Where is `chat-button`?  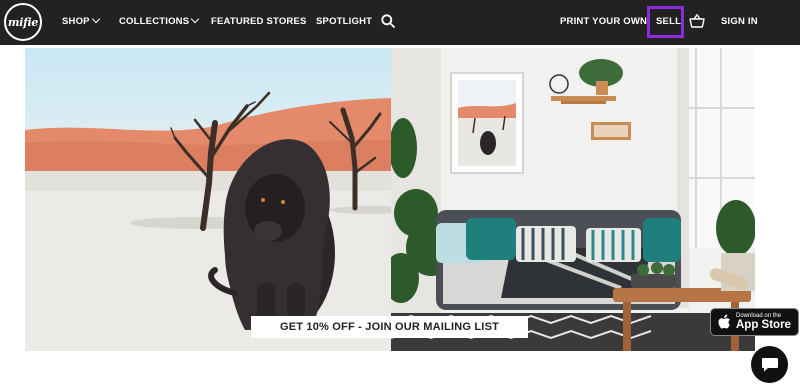
chat-button is located at coordinates (769, 364).